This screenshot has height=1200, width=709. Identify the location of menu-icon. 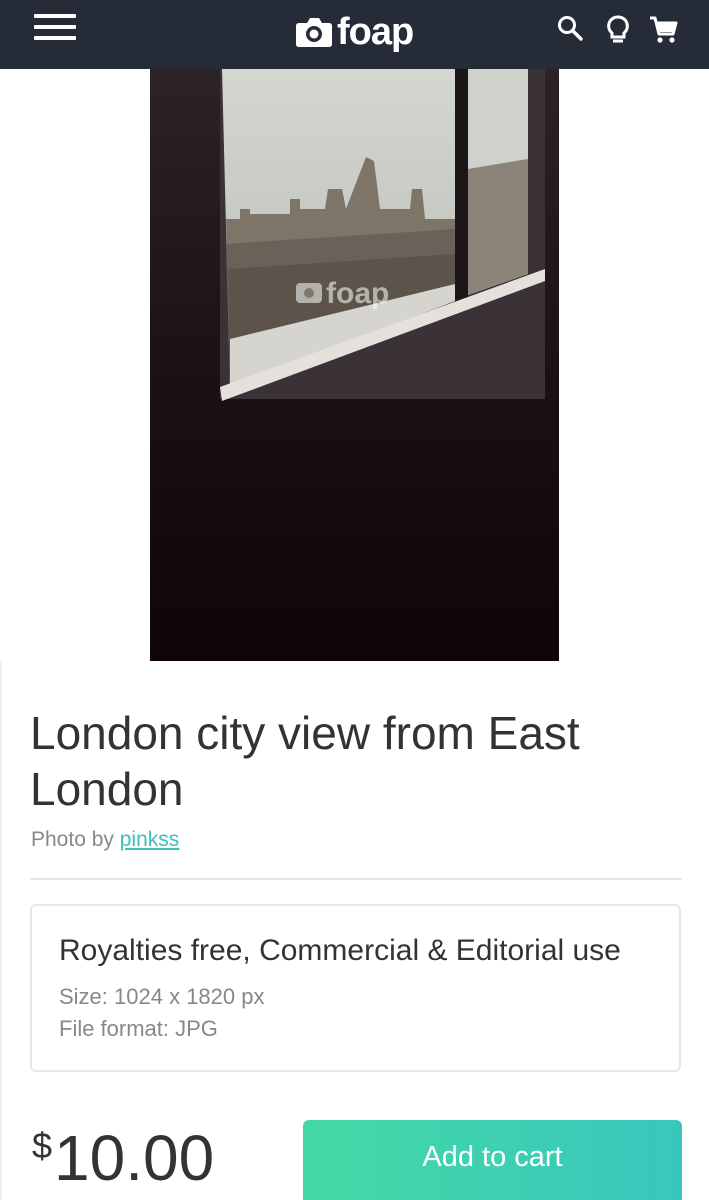
(55, 28).